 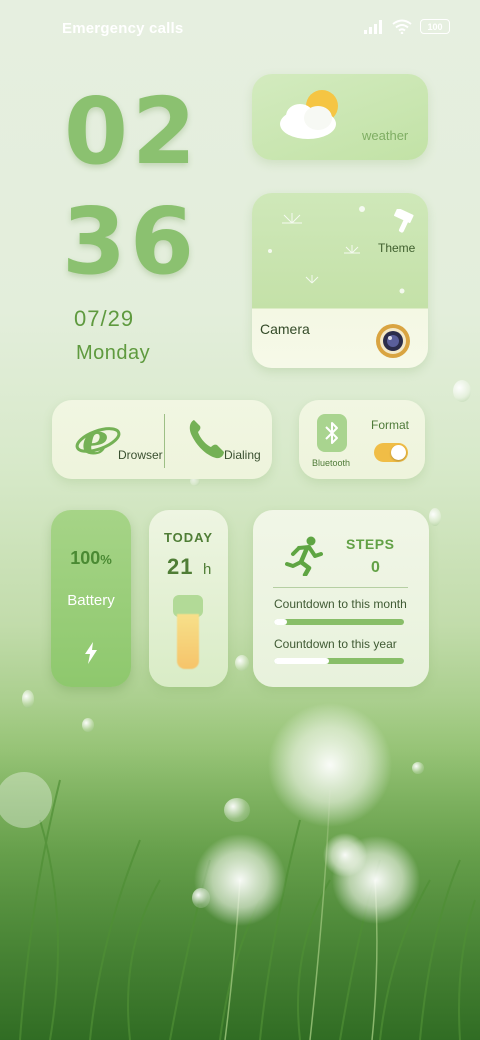 I want to click on apps-divider, so click(x=164, y=441).